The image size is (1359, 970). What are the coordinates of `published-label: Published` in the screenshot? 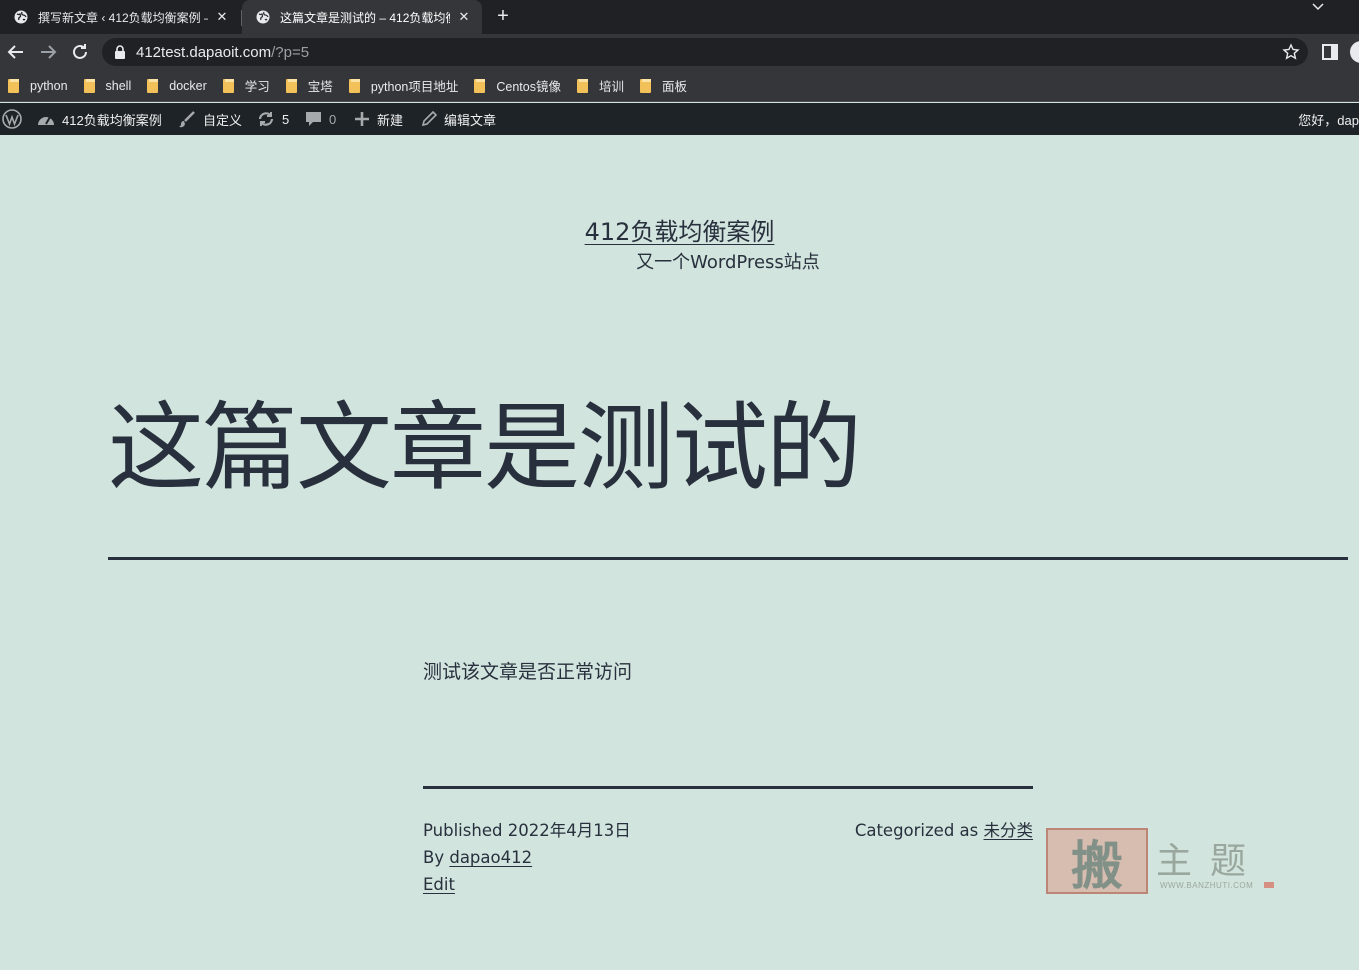 It's located at (463, 830).